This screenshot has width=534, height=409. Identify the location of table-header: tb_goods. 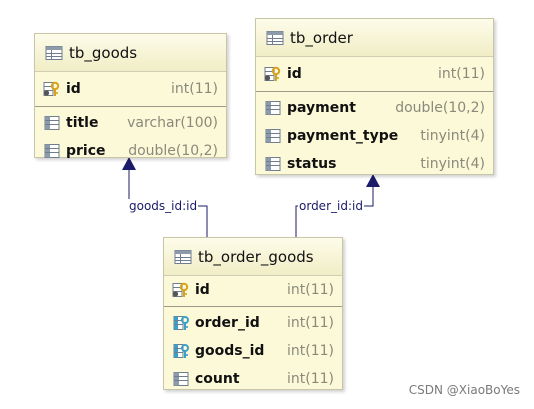
(130, 53).